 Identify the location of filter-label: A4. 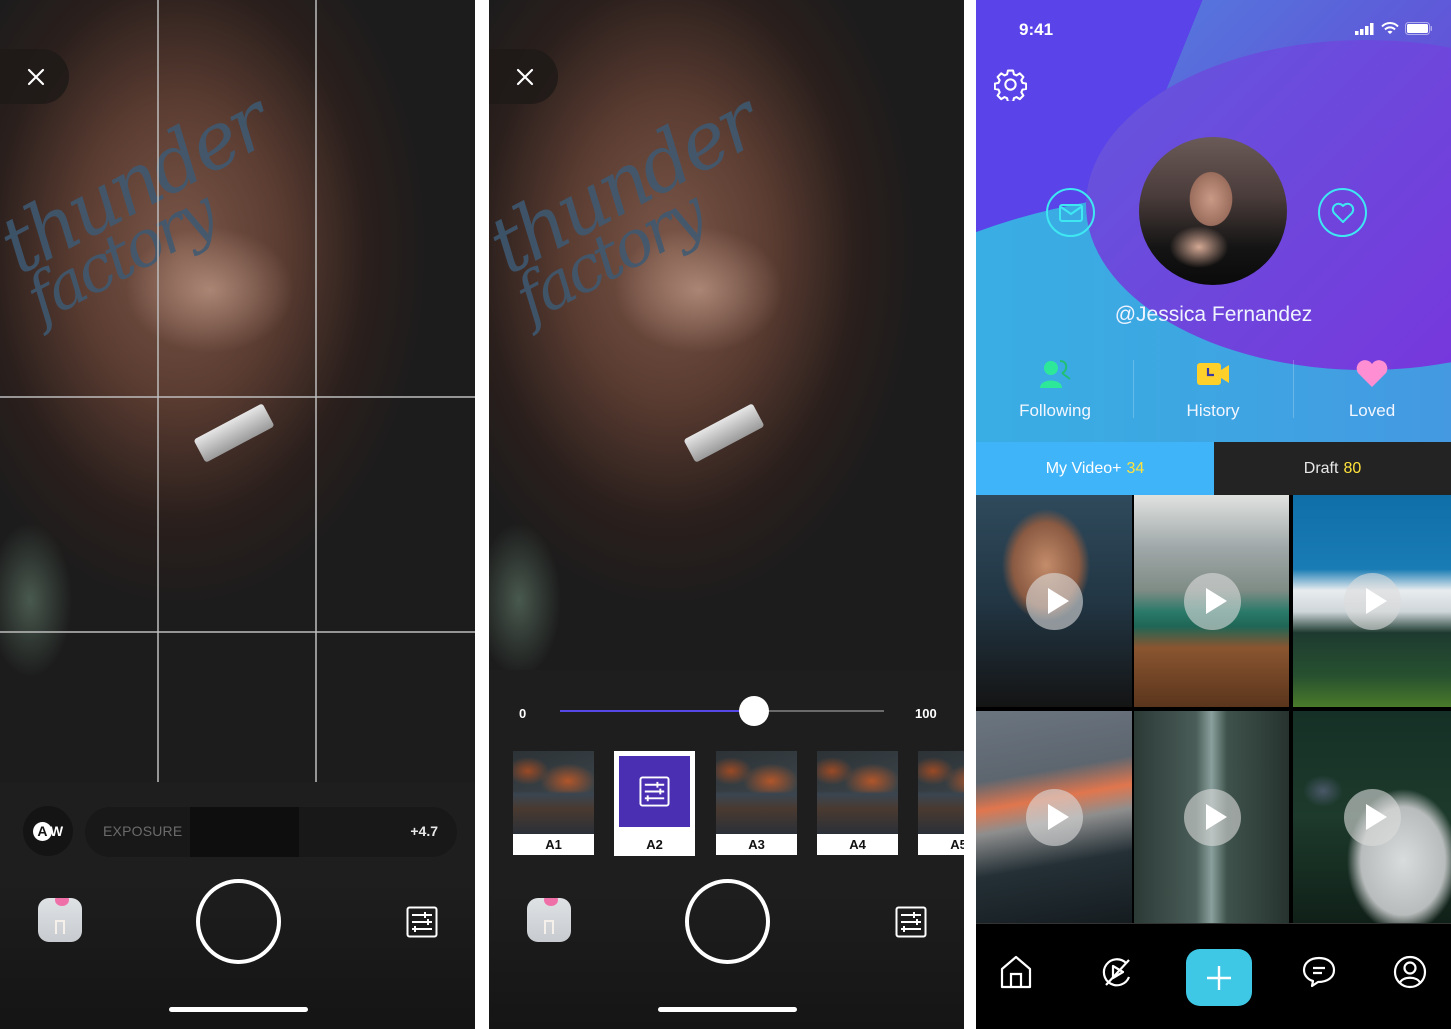
(857, 844).